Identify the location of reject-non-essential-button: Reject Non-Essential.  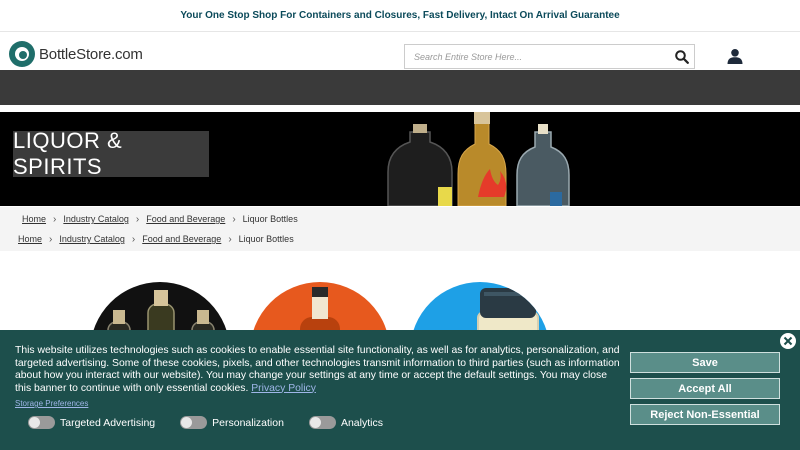
(705, 414).